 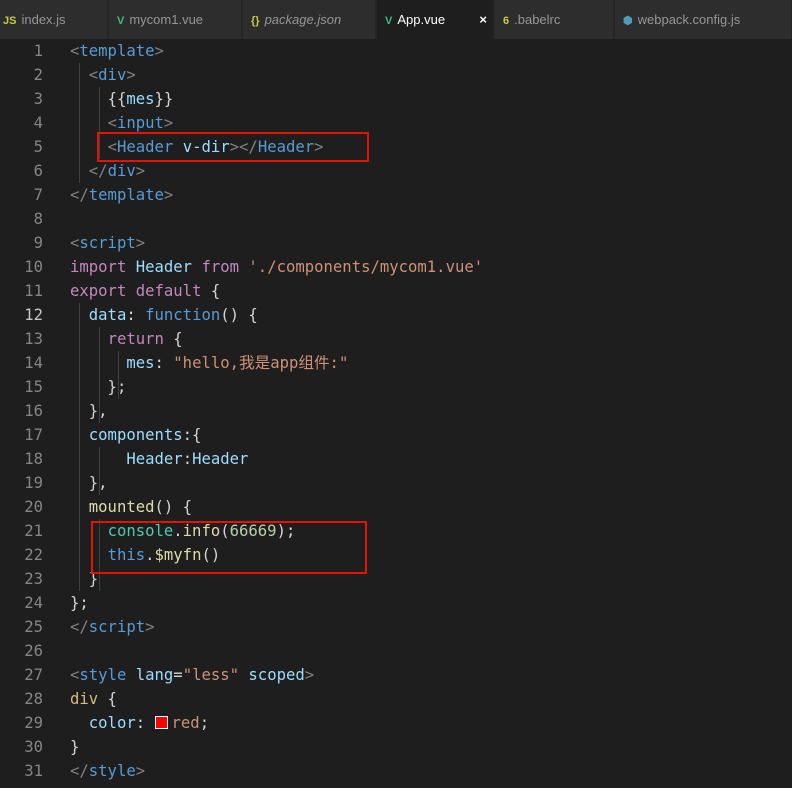 I want to click on code-token: };, so click(x=79, y=603).